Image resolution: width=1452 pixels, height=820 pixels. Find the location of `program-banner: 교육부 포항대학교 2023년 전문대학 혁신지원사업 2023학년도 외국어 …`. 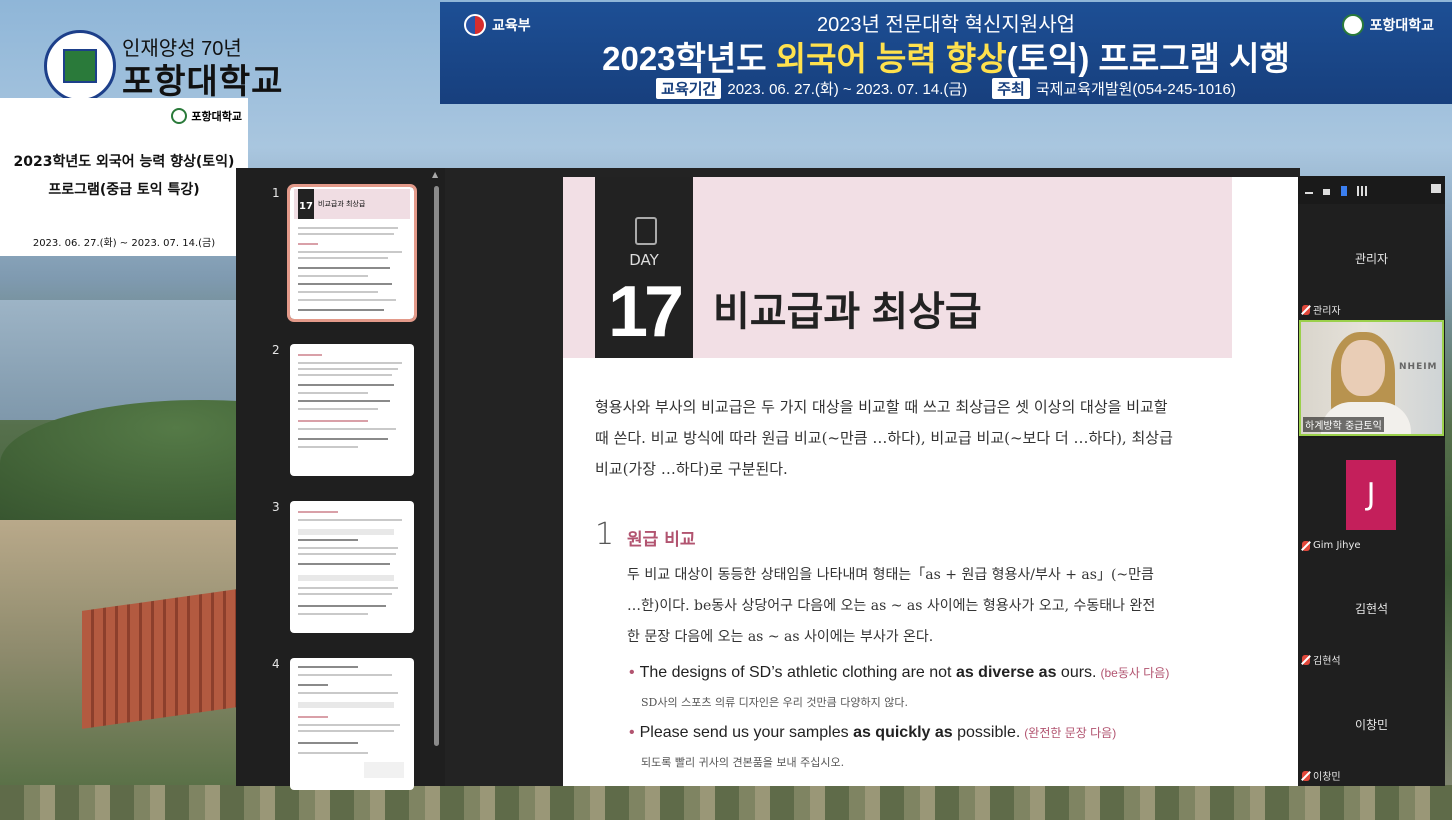

program-banner: 교육부 포항대학교 2023년 전문대학 혁신지원사업 2023학년도 외국어 … is located at coordinates (946, 53).